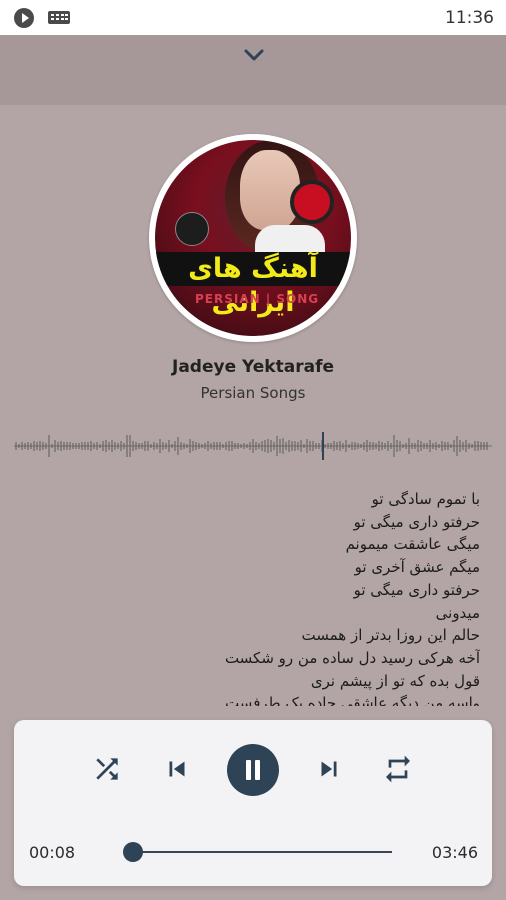 This screenshot has height=900, width=506. What do you see at coordinates (395, 680) in the screenshot?
I see `lyric-line: قول بده که تو از پیشم نری` at bounding box center [395, 680].